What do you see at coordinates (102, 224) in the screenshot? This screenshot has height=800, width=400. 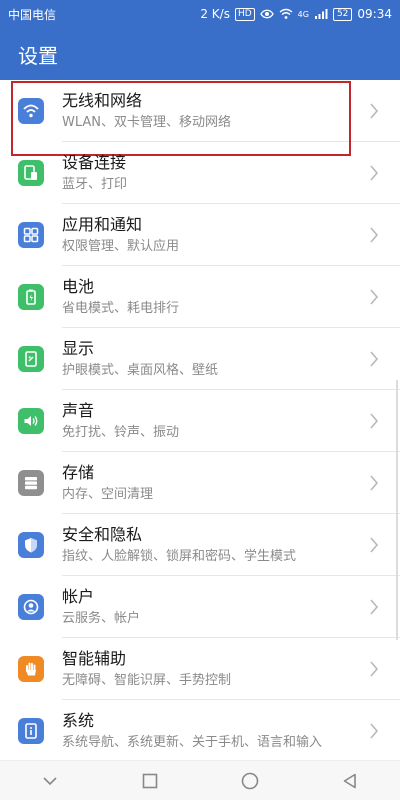 I see `settings-item-title: 应用和通知` at bounding box center [102, 224].